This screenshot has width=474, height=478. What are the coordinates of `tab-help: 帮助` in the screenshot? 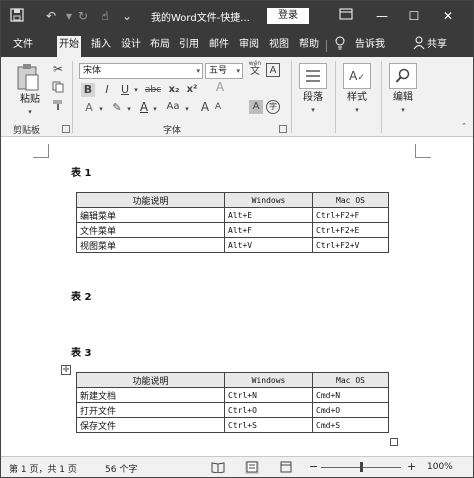 It's located at (309, 46).